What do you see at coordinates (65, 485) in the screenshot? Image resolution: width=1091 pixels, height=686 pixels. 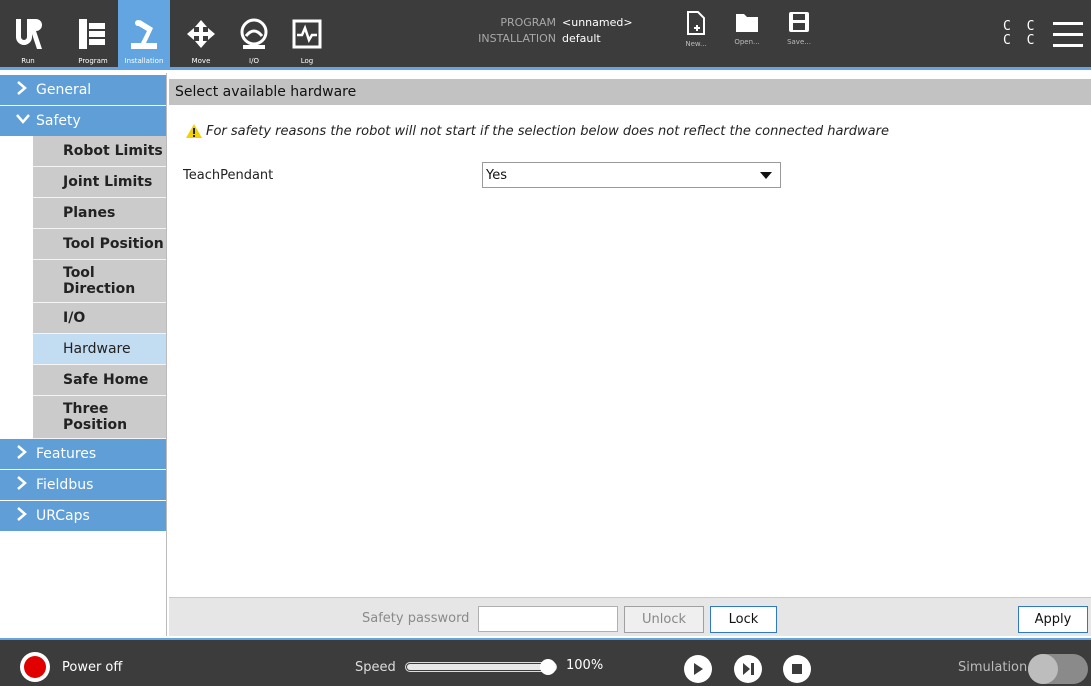 I see `sidebar-section-label: Fieldbus` at bounding box center [65, 485].